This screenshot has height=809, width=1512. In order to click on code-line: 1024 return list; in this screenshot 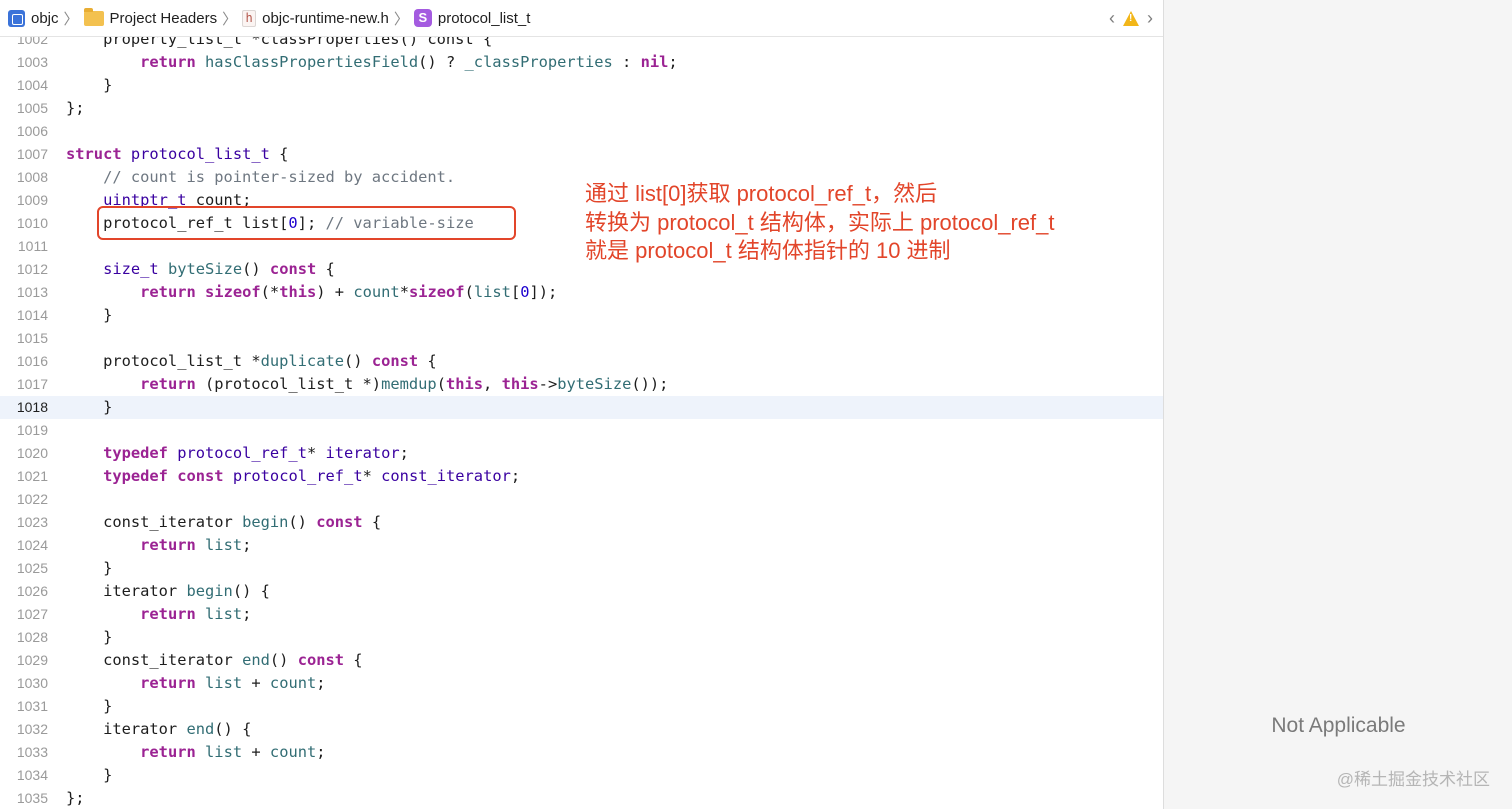, I will do `click(581, 545)`.